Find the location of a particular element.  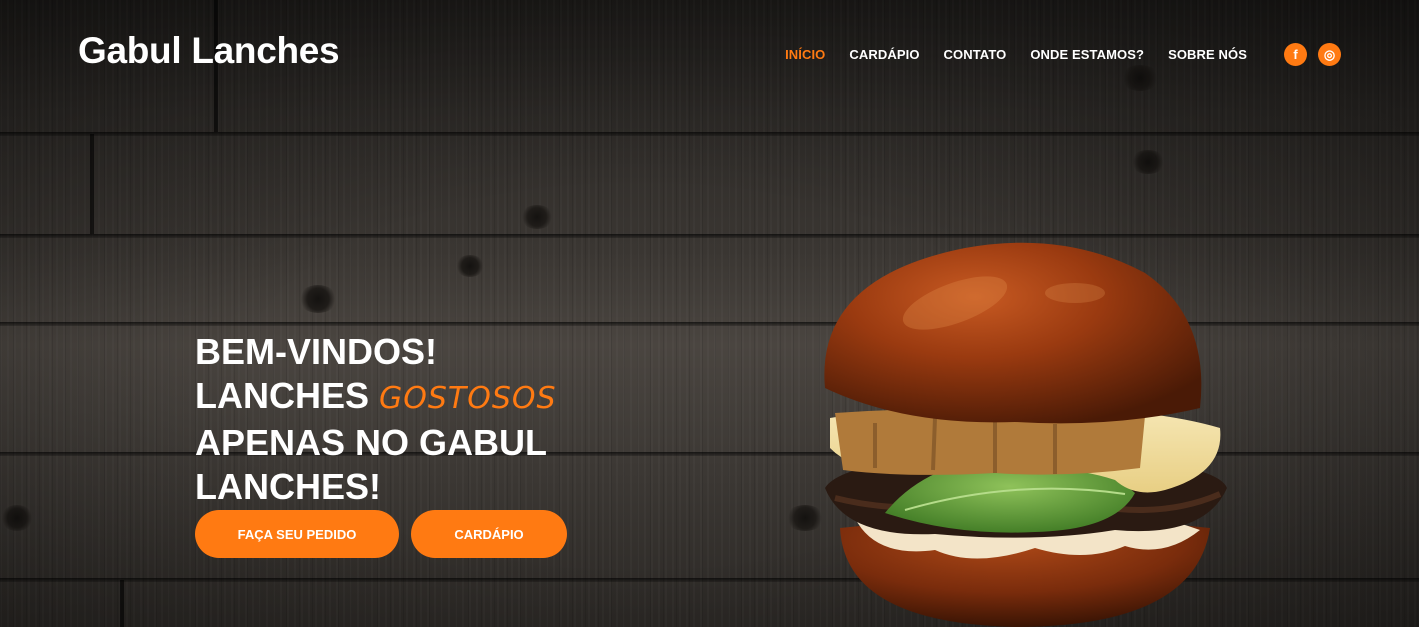

social-links: f ◎ is located at coordinates (1307, 54).